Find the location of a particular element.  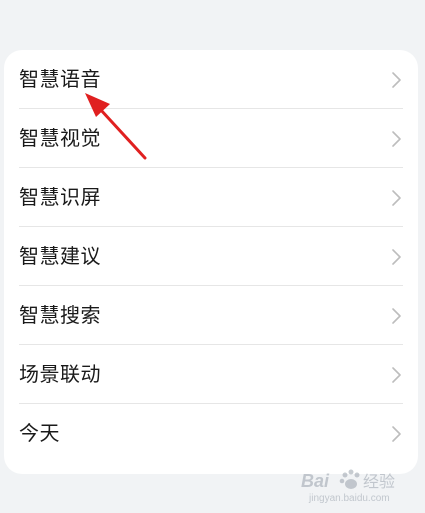

settings-item-smart-screen-recognition: 智慧识屏 is located at coordinates (211, 197).